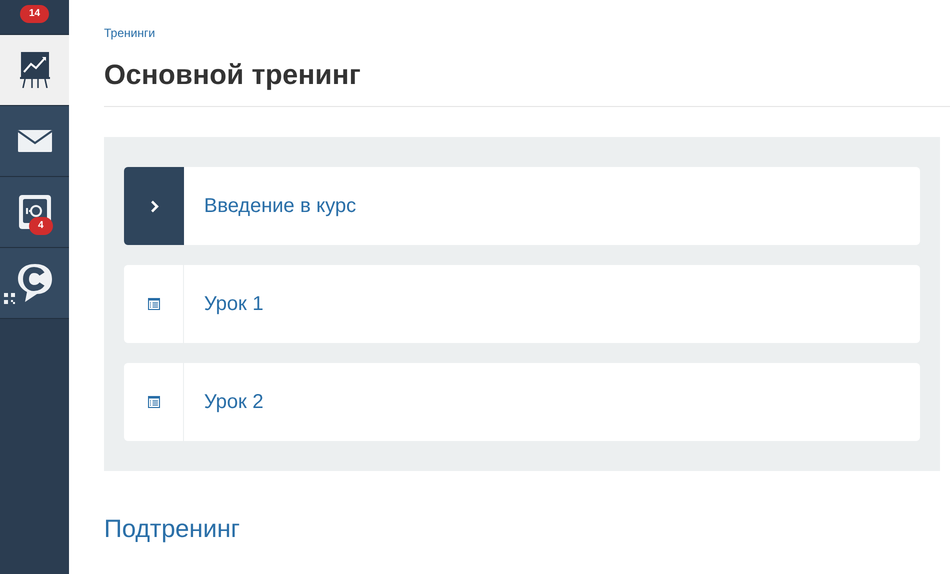 This screenshot has width=950, height=574. Describe the element at coordinates (9, 298) in the screenshot. I see `qr-code-icon` at that location.